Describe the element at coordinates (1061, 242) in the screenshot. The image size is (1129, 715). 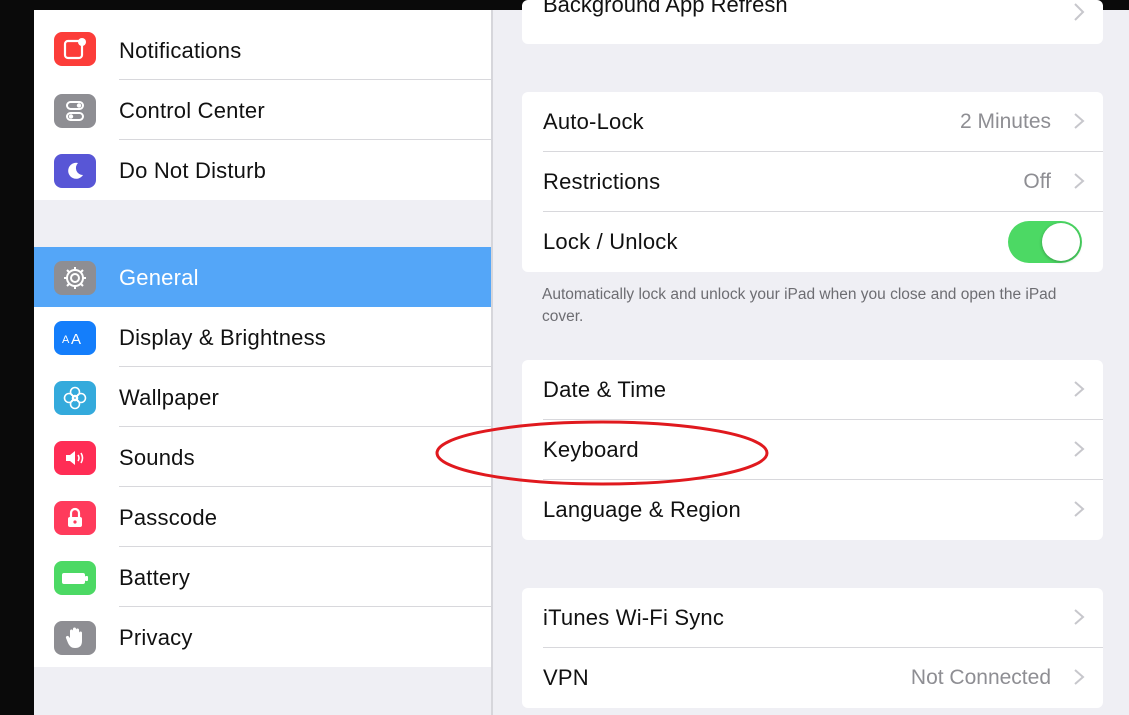
I see `toggle-knob` at that location.